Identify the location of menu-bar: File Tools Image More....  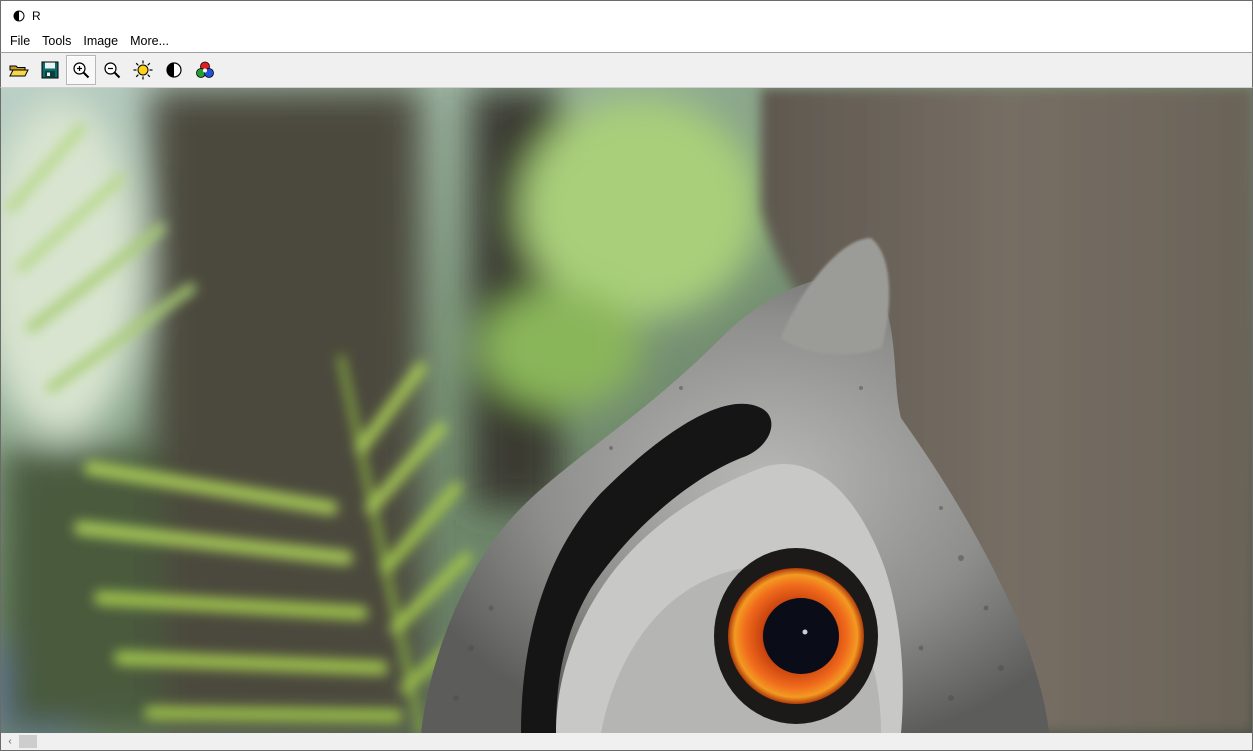
(626, 41).